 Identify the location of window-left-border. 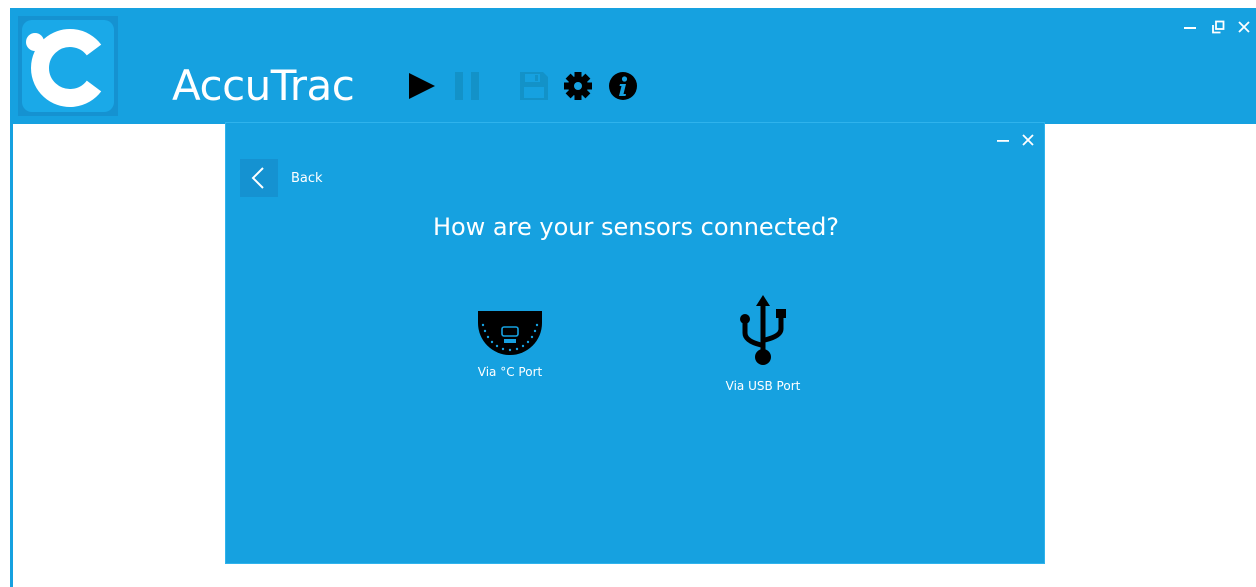
(11, 355).